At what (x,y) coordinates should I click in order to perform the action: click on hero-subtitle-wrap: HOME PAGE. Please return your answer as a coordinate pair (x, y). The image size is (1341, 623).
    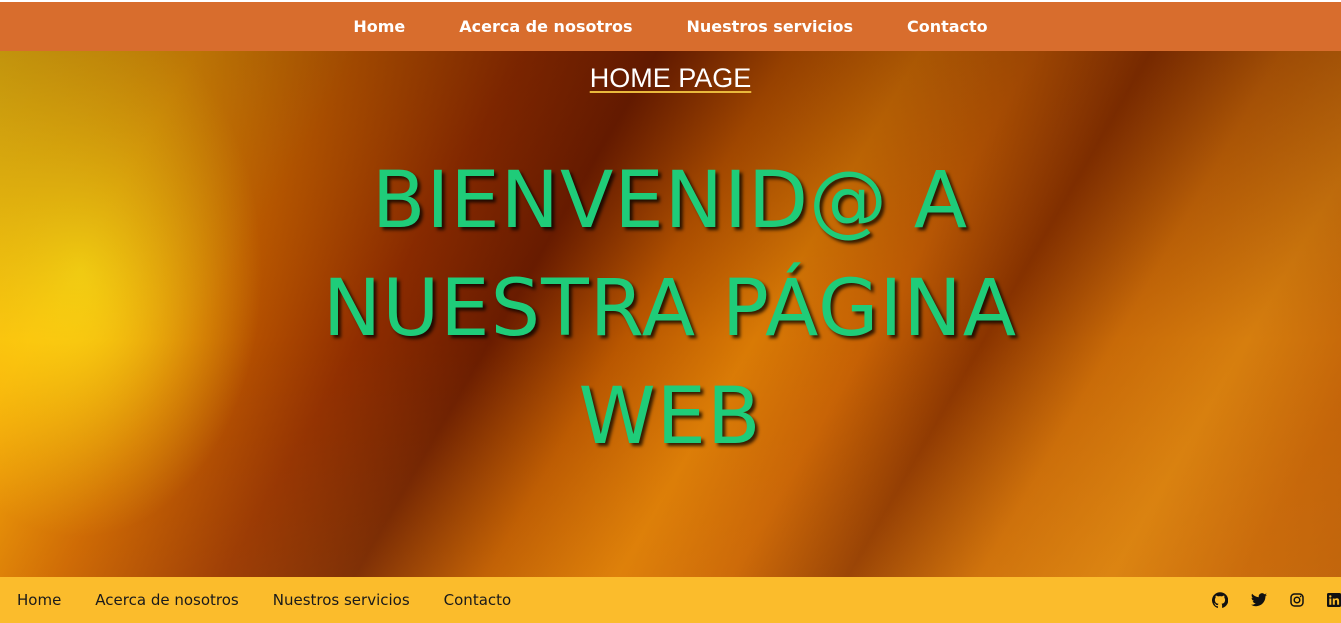
    Looking at the image, I should click on (670, 78).